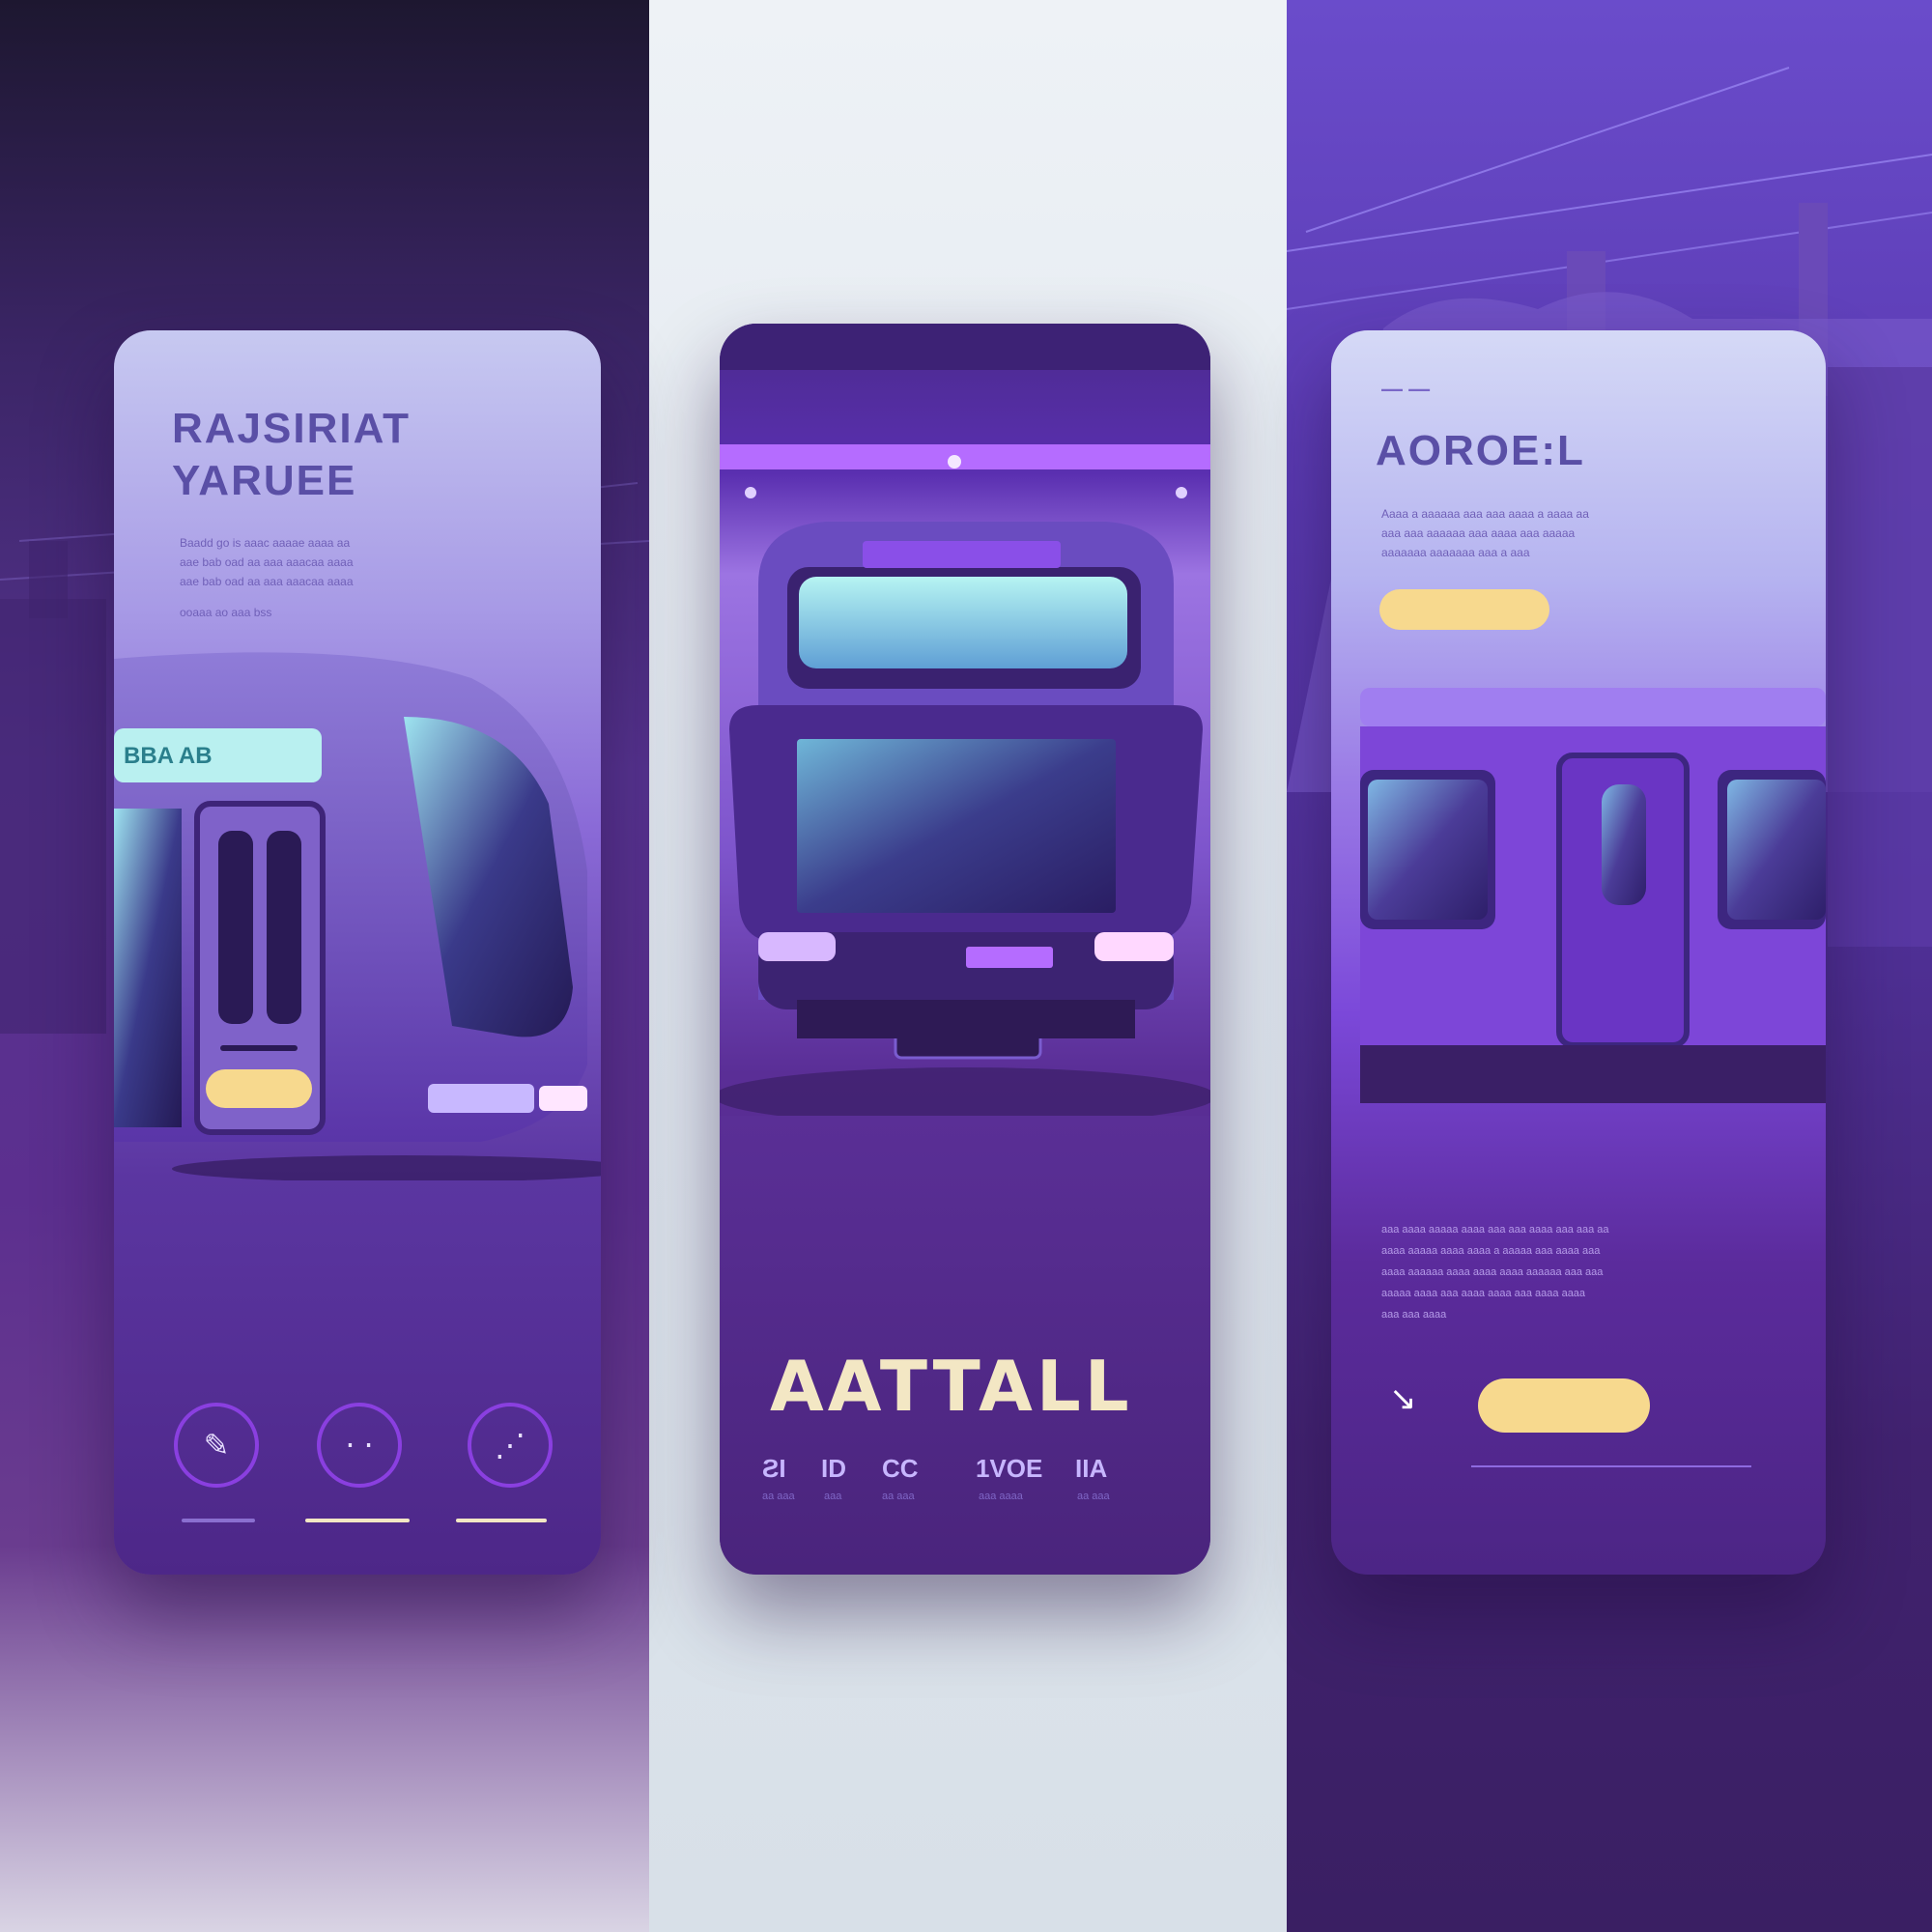 This screenshot has height=1932, width=1932. What do you see at coordinates (1406, 389) in the screenshot?
I see `card3-dash-marks: — —` at bounding box center [1406, 389].